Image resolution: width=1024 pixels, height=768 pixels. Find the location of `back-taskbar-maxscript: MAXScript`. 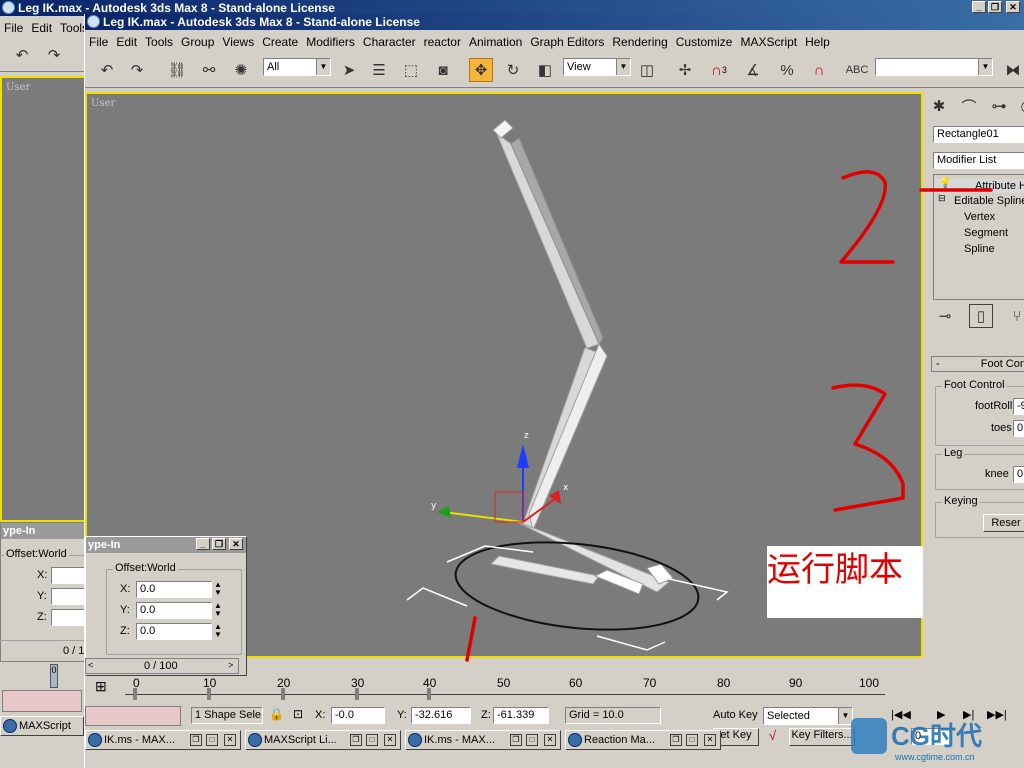

back-taskbar-maxscript: MAXScript is located at coordinates (42, 726).